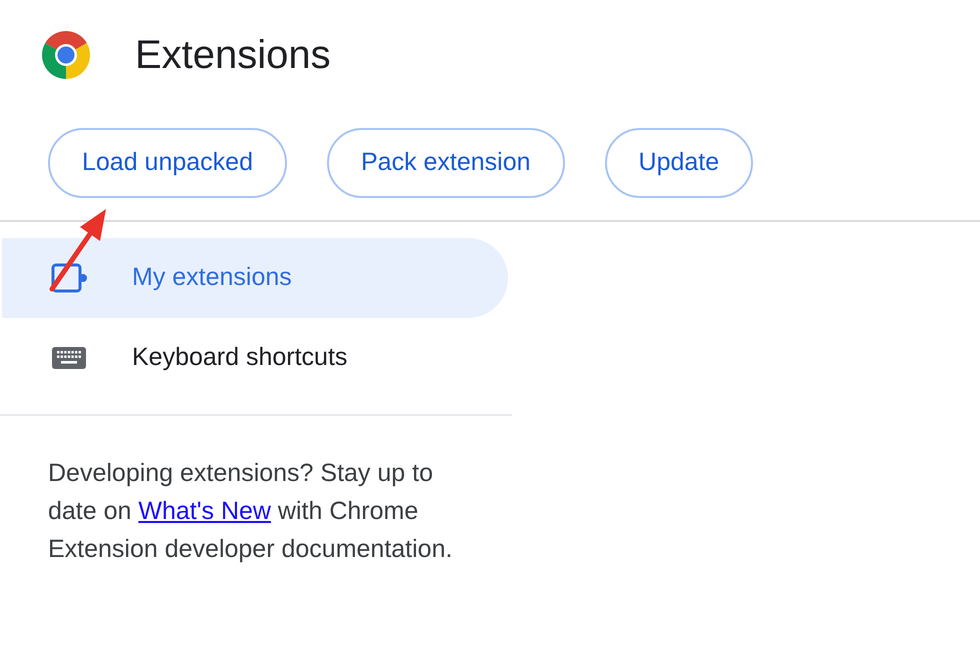 The width and height of the screenshot is (980, 648). I want to click on toolbar-button: Pack extension, so click(445, 163).